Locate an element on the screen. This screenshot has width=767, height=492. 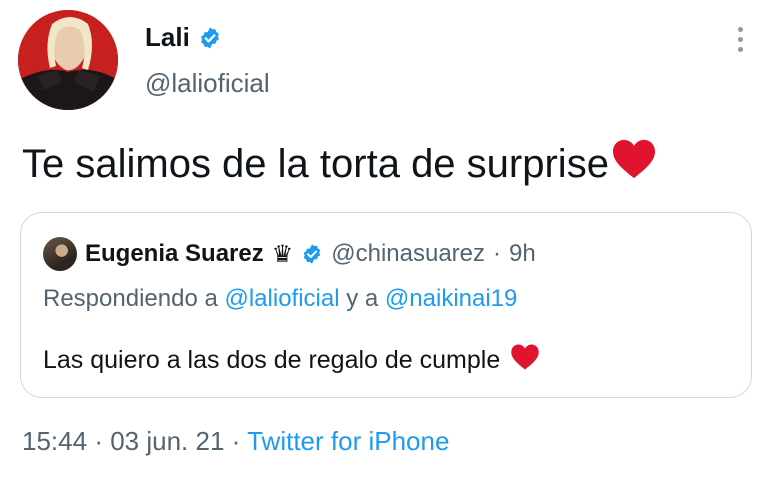
reply-prefix: Respondiendo a is located at coordinates (130, 298).